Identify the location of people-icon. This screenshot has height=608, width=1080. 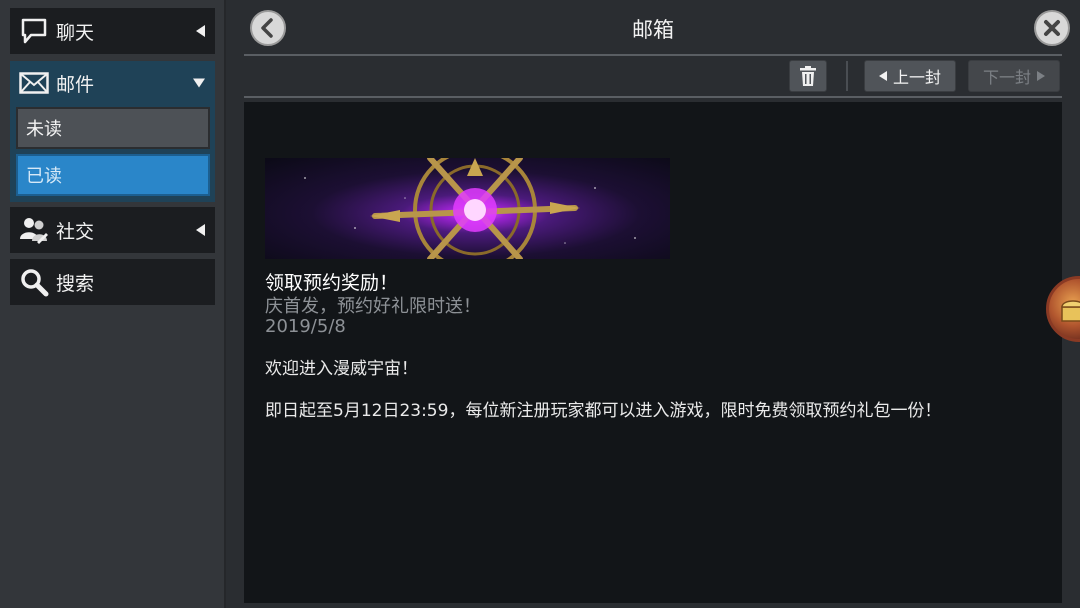
(34, 230).